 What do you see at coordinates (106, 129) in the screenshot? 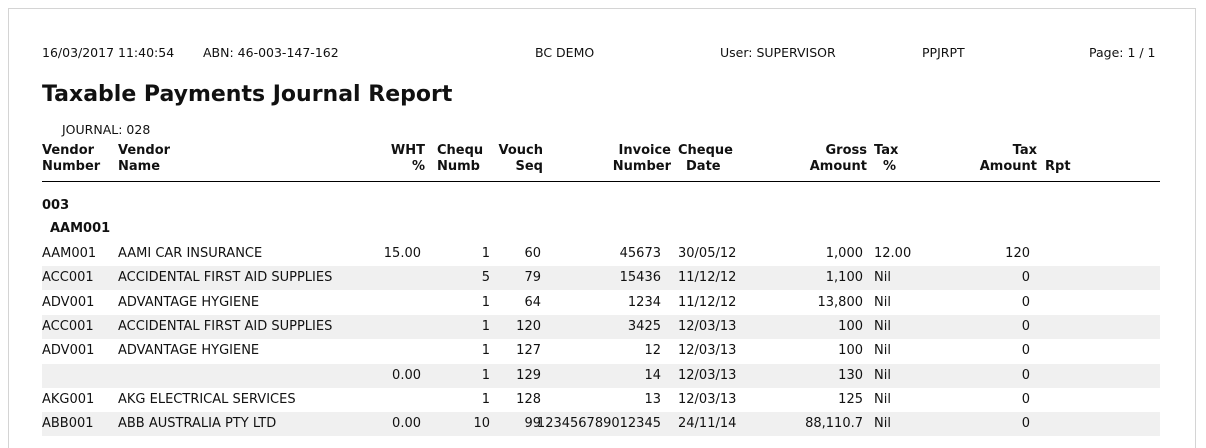
I see `journal-label: JOURNAL: 028` at bounding box center [106, 129].